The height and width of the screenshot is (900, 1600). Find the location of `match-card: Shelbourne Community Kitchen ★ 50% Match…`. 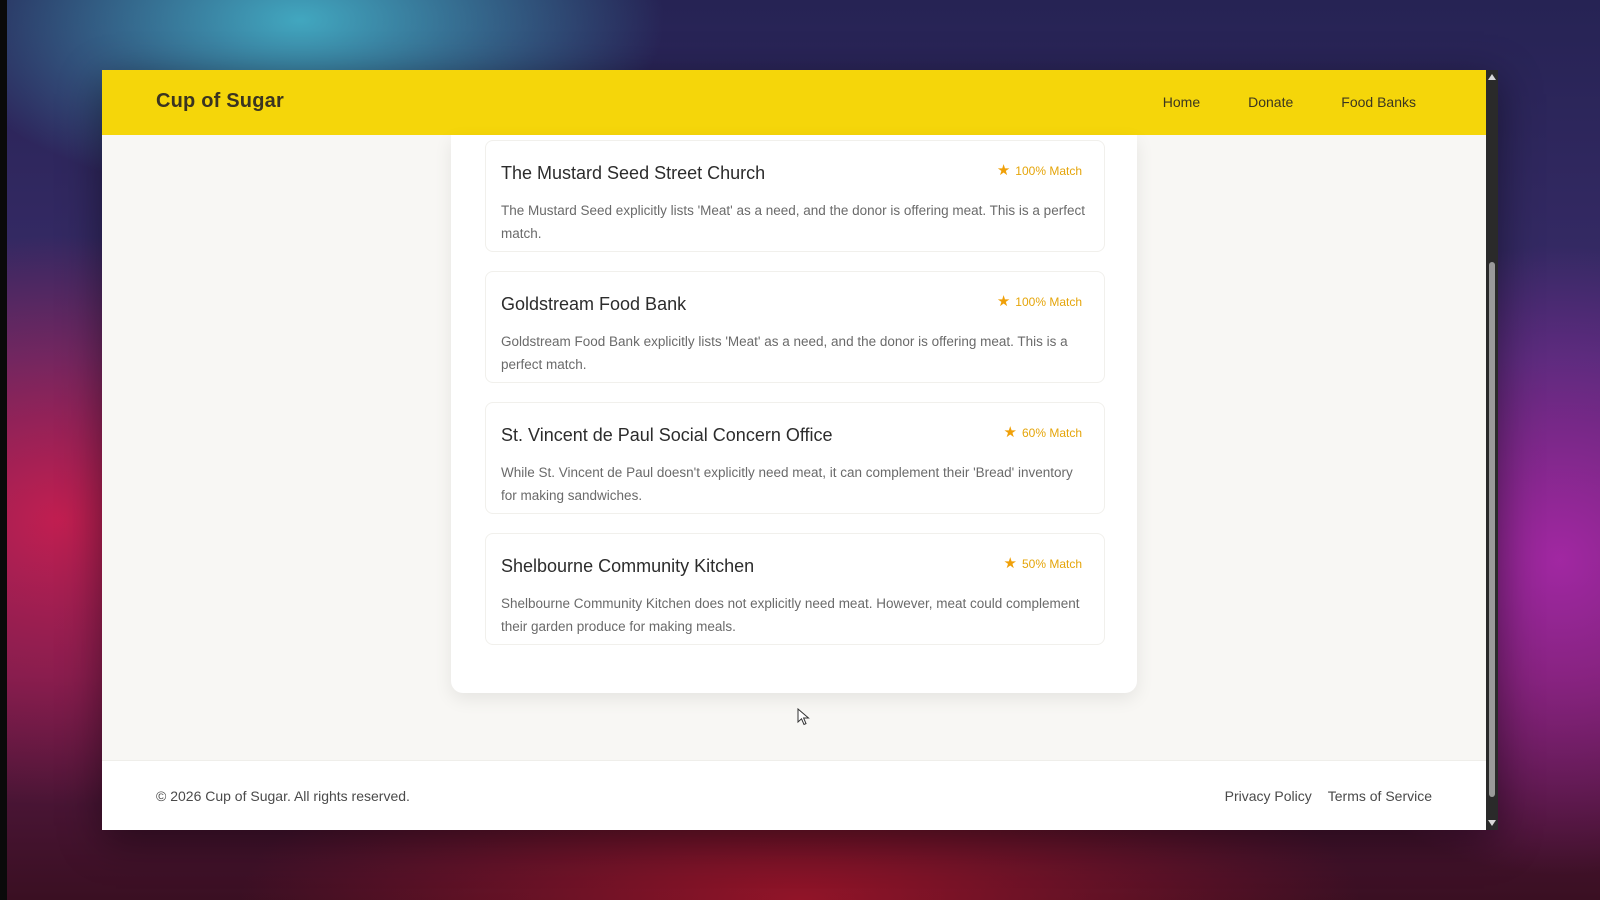

match-card: Shelbourne Community Kitchen ★ 50% Match… is located at coordinates (795, 589).